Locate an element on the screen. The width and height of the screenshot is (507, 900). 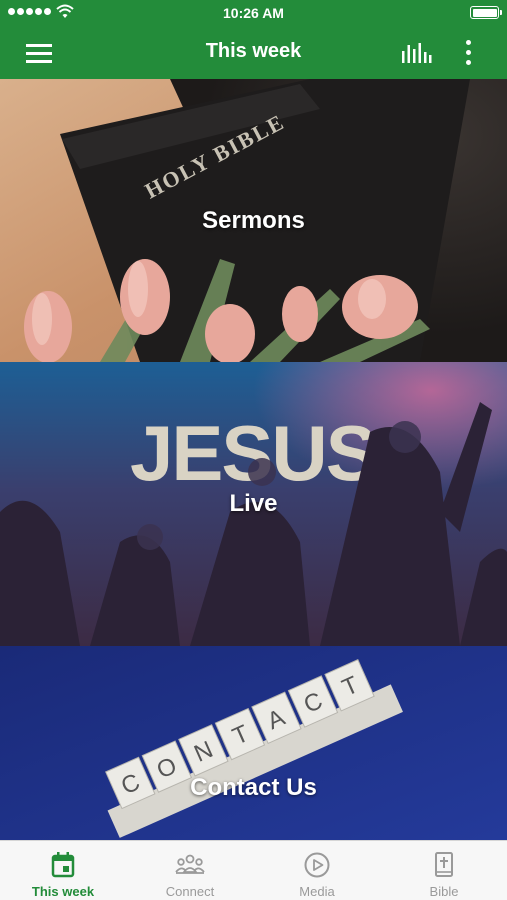
audio-bars-icon is located at coordinates (416, 53).